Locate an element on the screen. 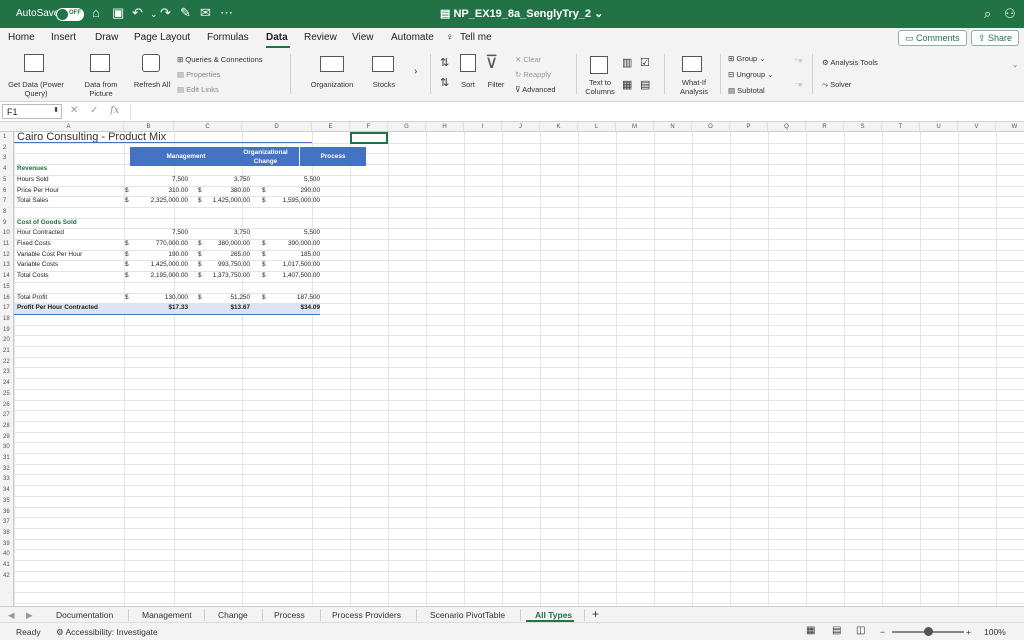 The image size is (1024, 640). row-header: 42 is located at coordinates (7, 576).